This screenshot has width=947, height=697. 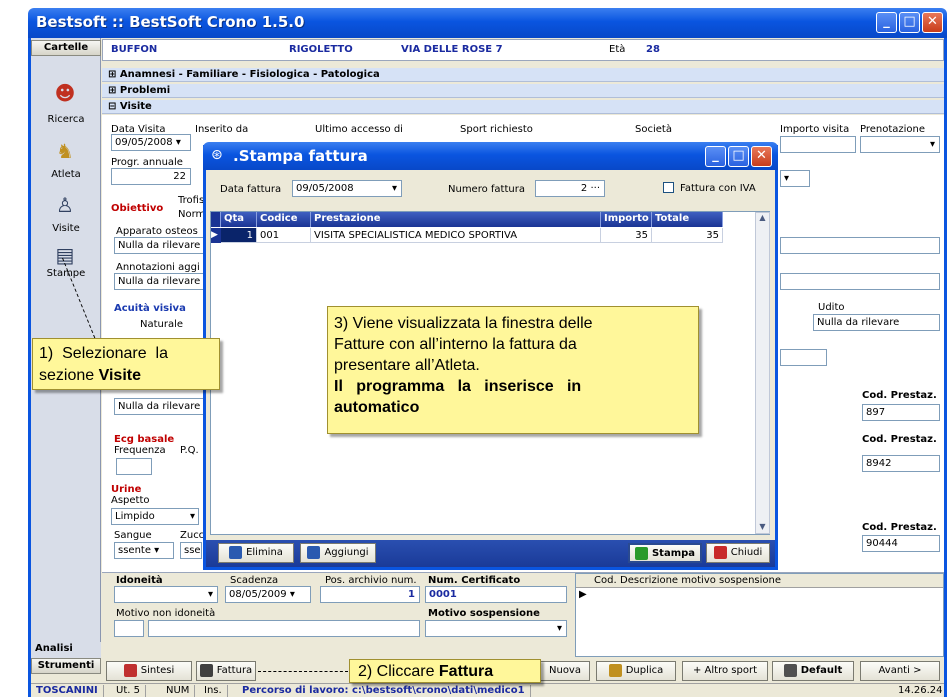 I want to click on idoneita-select: ▾, so click(x=166, y=594).